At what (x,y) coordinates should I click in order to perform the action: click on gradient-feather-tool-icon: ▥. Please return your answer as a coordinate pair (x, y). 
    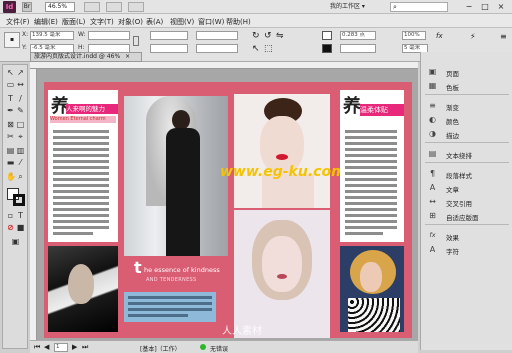
    Looking at the image, I should click on (20, 150).